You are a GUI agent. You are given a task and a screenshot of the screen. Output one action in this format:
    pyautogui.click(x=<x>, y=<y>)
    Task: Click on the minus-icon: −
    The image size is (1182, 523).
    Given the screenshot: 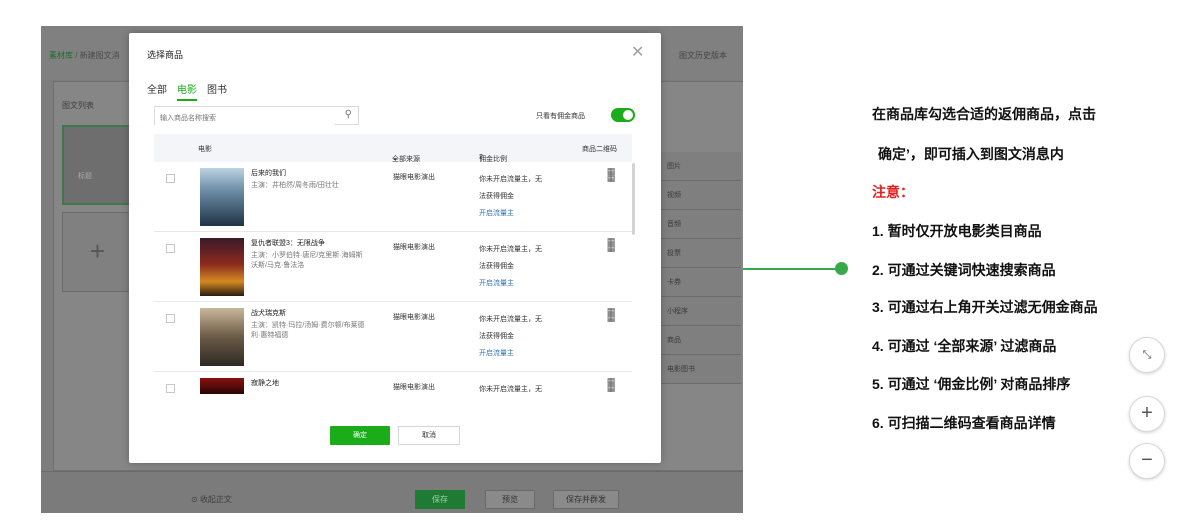 What is the action you would take?
    pyautogui.click(x=1147, y=460)
    